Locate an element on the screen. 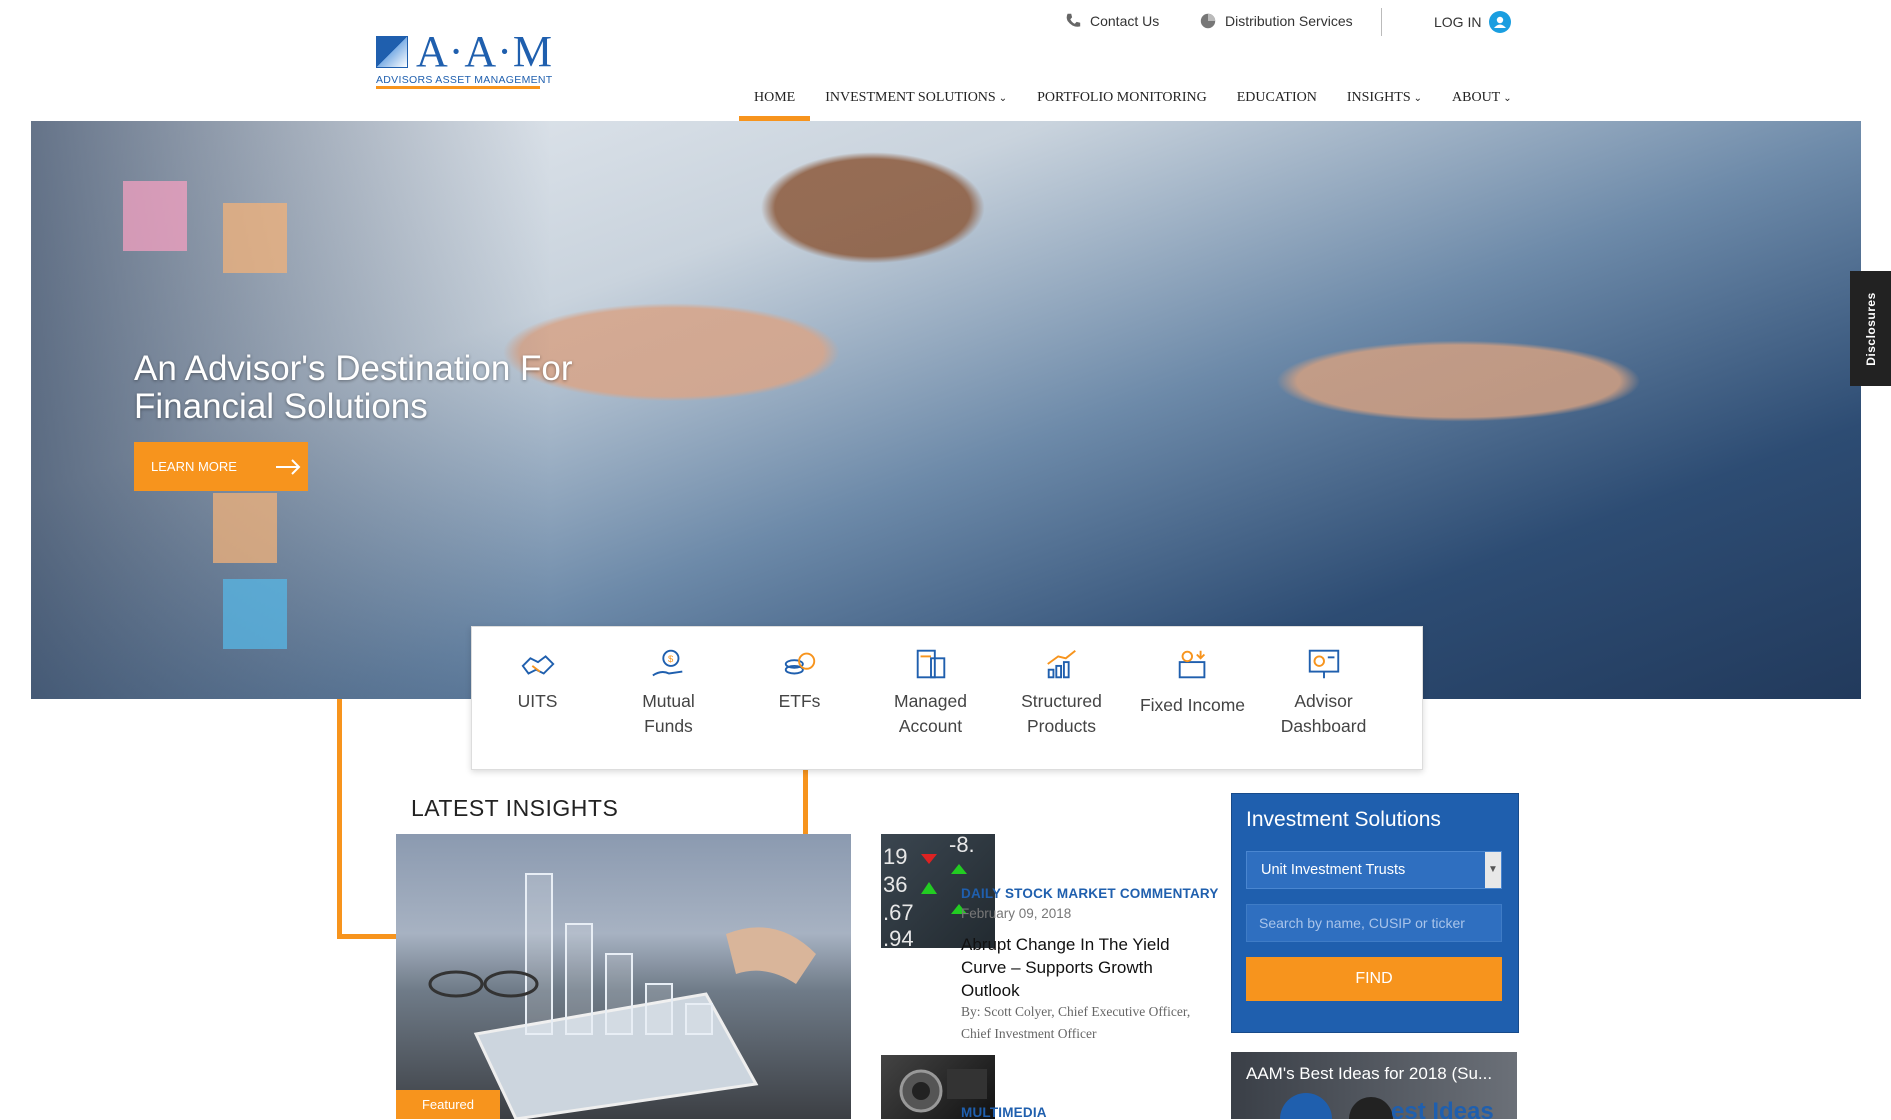 This screenshot has width=1891, height=1120. svg-text: -8. is located at coordinates (962, 845).